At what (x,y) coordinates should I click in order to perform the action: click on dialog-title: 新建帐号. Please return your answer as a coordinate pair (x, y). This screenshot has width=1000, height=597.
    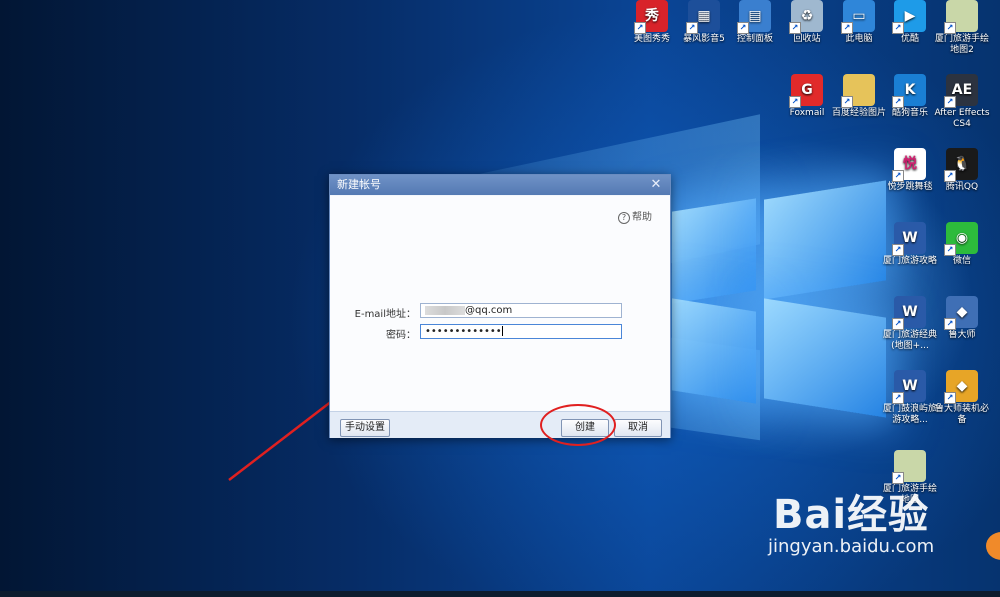
    Looking at the image, I should click on (359, 184).